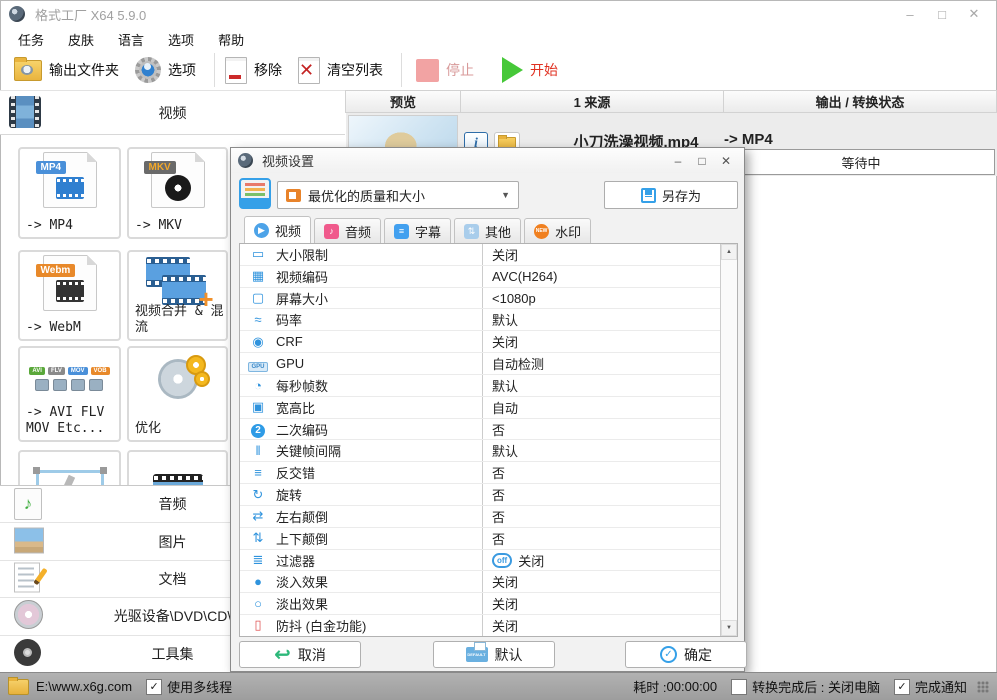 The image size is (997, 700). Describe the element at coordinates (591, 101) in the screenshot. I see `column-header-source: 1 来源` at that location.